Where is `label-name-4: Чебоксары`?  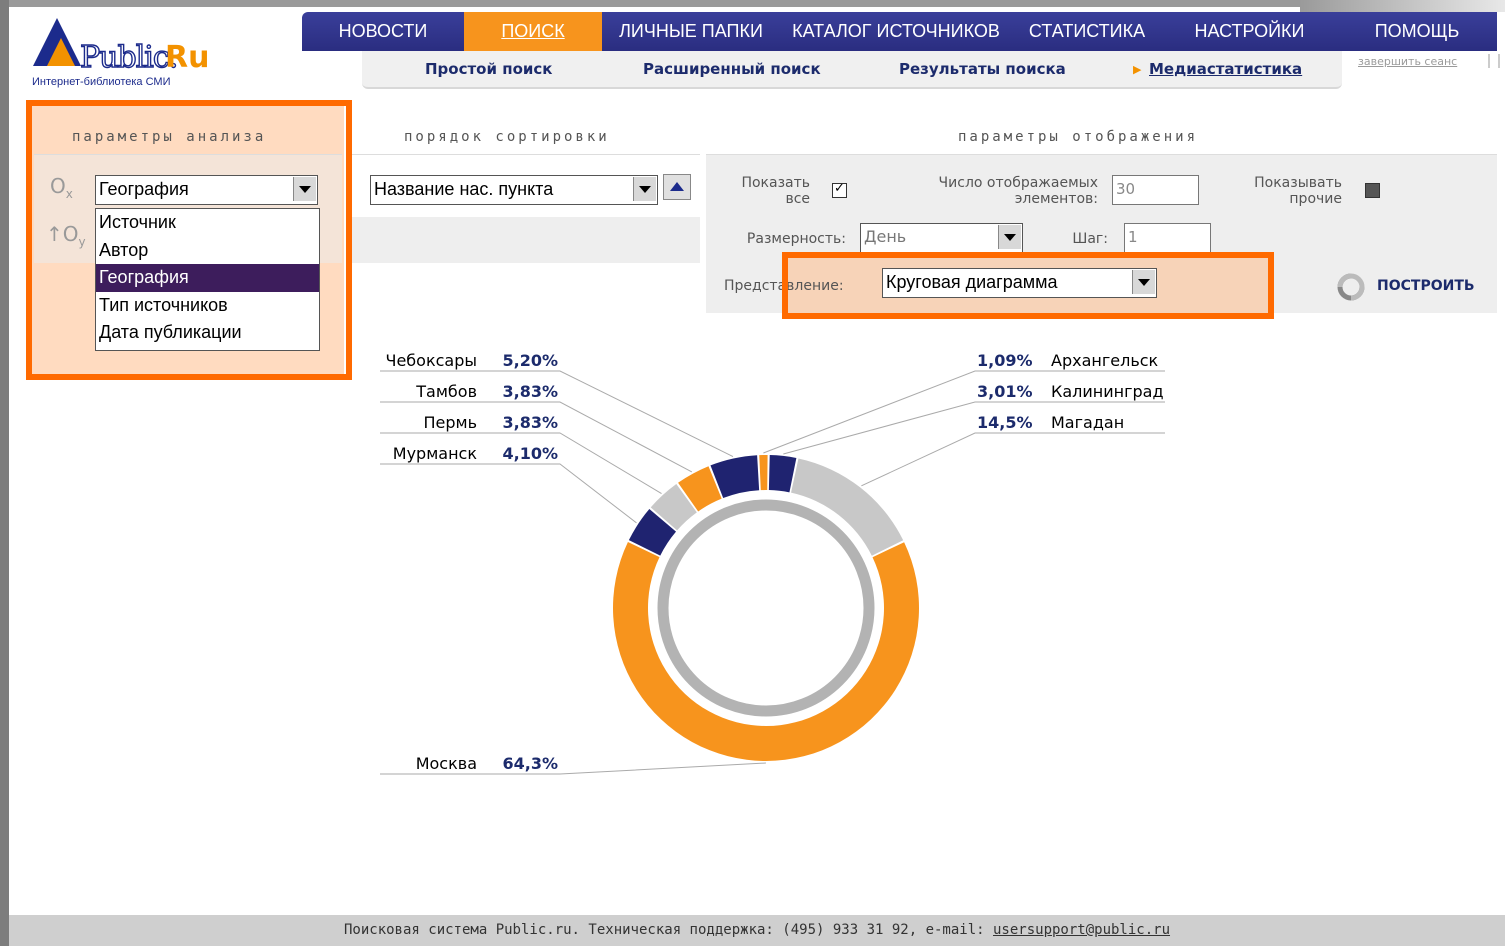
label-name-4: Чебоксары is located at coordinates (431, 360).